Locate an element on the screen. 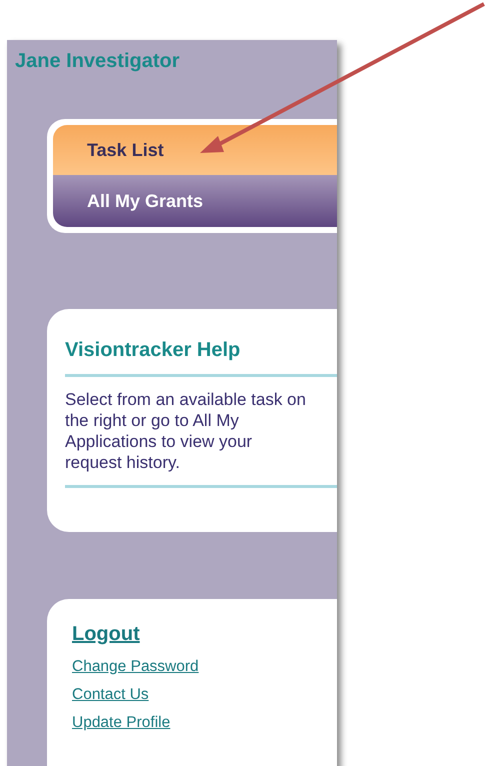 Image resolution: width=490 pixels, height=766 pixels. help-title: Visiontracker Help is located at coordinates (201, 358).